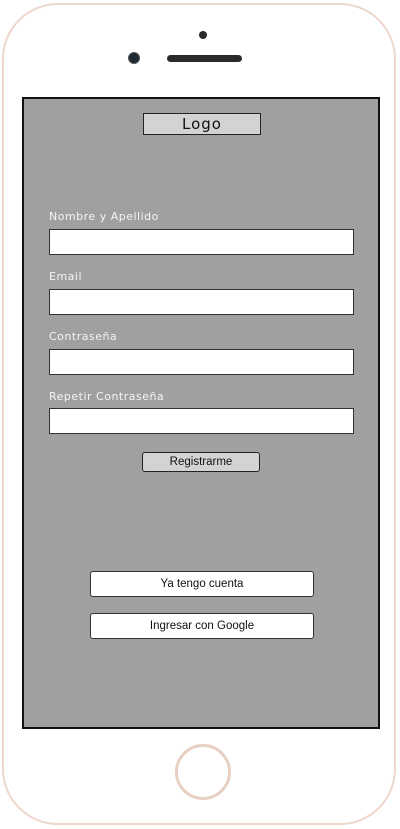  Describe the element at coordinates (201, 362) in the screenshot. I see `password-field` at that location.